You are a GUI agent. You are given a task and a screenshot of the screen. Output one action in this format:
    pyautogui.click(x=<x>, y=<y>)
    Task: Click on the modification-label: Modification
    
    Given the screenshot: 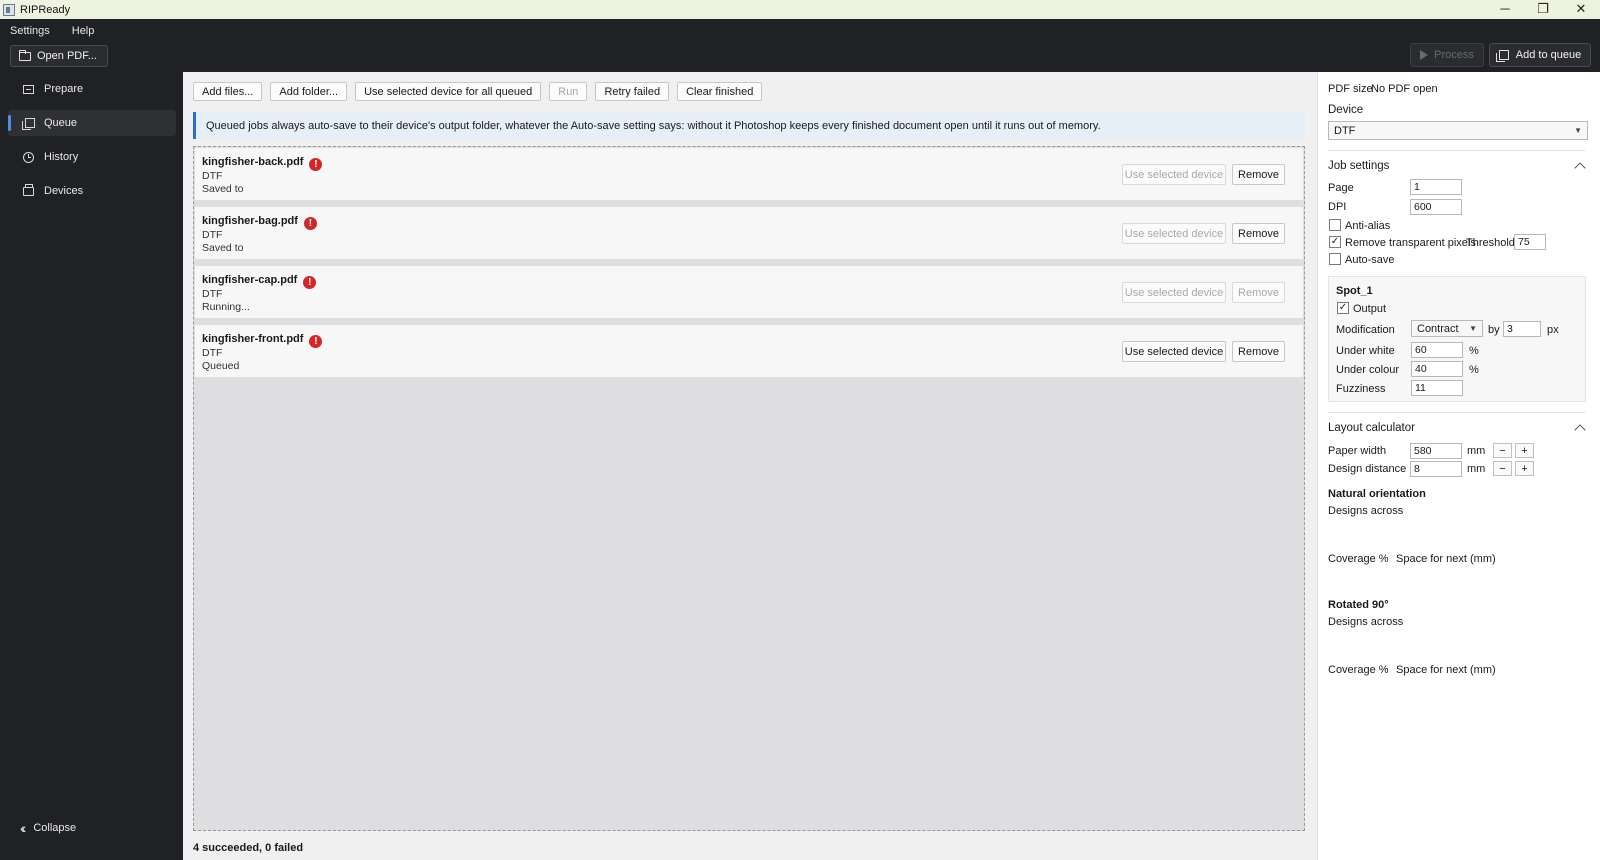 What is the action you would take?
    pyautogui.click(x=1365, y=330)
    